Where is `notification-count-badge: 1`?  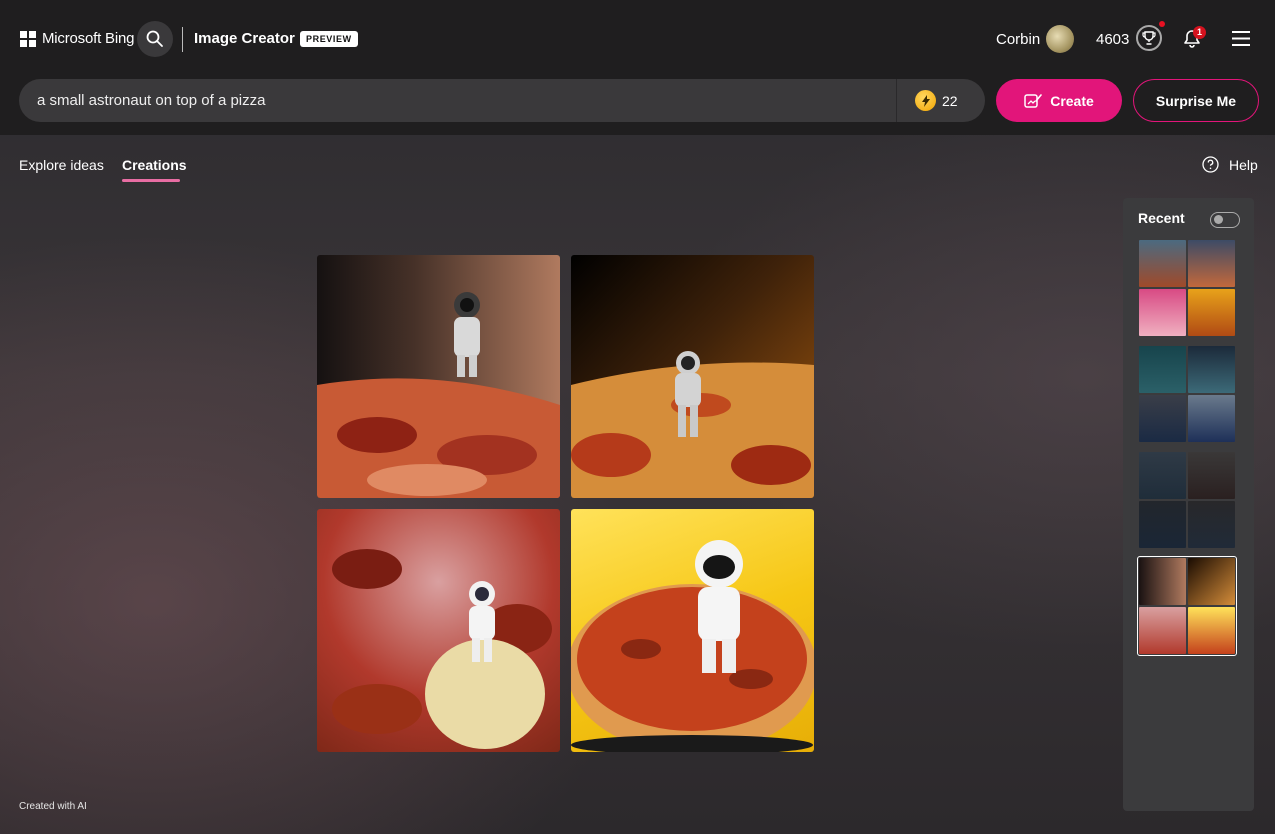
notification-count-badge: 1 is located at coordinates (1199, 32).